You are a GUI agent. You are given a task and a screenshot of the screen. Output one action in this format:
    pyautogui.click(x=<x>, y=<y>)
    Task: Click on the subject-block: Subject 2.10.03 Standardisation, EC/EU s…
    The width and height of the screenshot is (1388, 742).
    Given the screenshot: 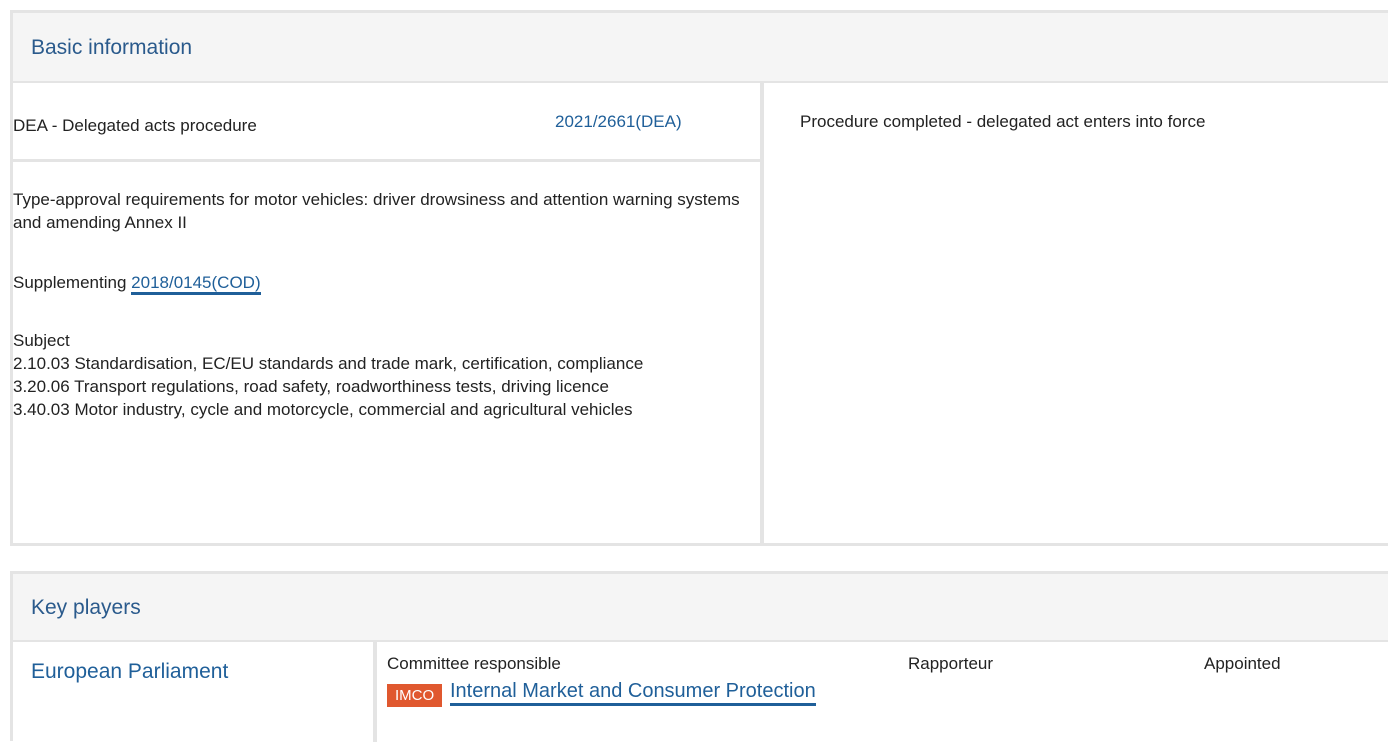 What is the action you would take?
    pyautogui.click(x=380, y=375)
    